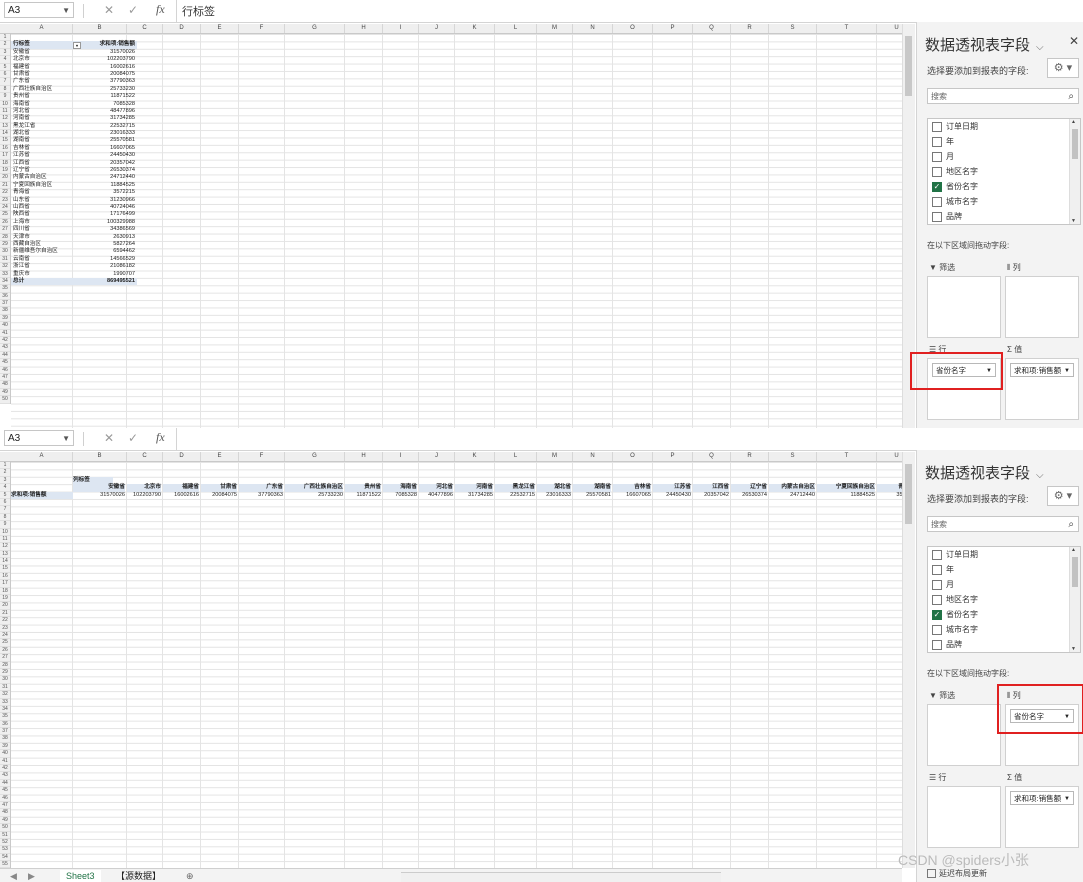 This screenshot has height=882, width=1083. What do you see at coordinates (847, 28) in the screenshot?
I see `column-header: T` at bounding box center [847, 28].